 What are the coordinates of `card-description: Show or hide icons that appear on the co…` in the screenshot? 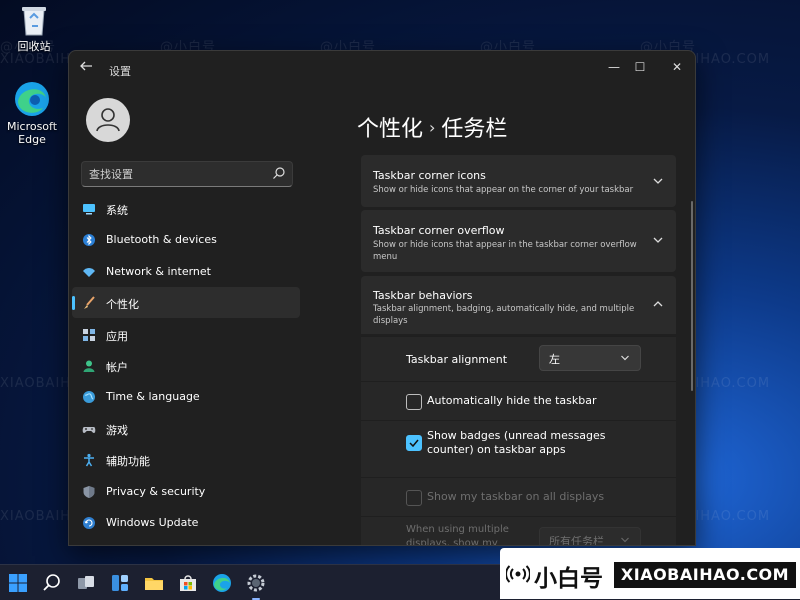 It's located at (503, 190).